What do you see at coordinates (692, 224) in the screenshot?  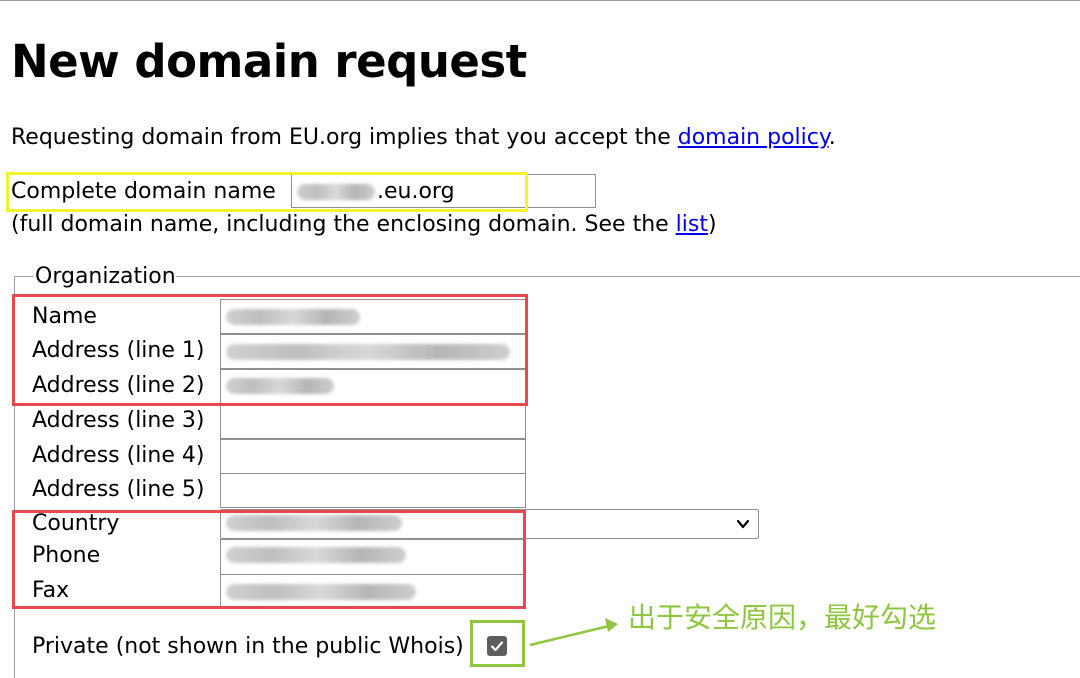 I see `domain-list-link: list` at bounding box center [692, 224].